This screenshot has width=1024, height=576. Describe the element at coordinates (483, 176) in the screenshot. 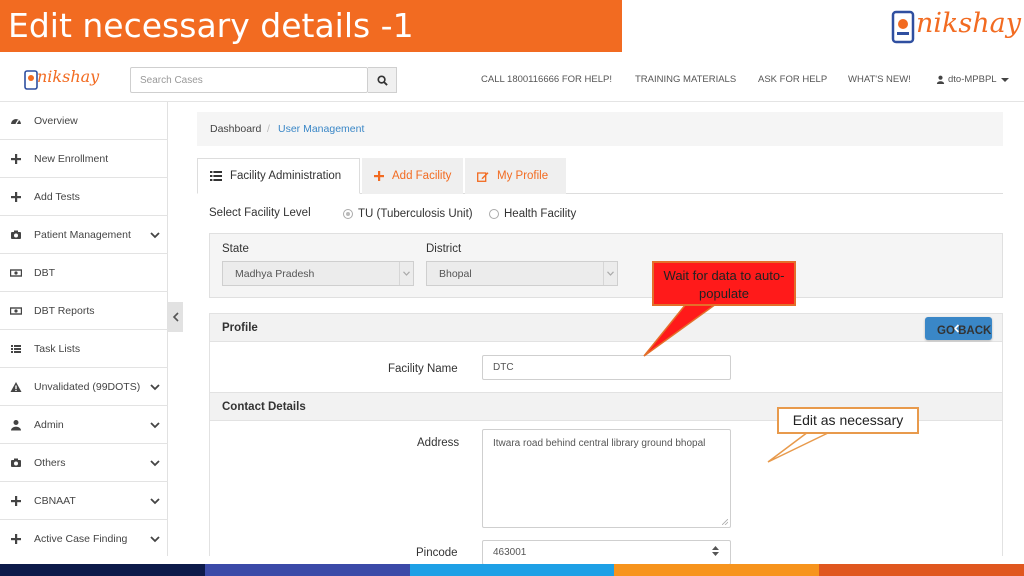

I see `edit-icon` at that location.